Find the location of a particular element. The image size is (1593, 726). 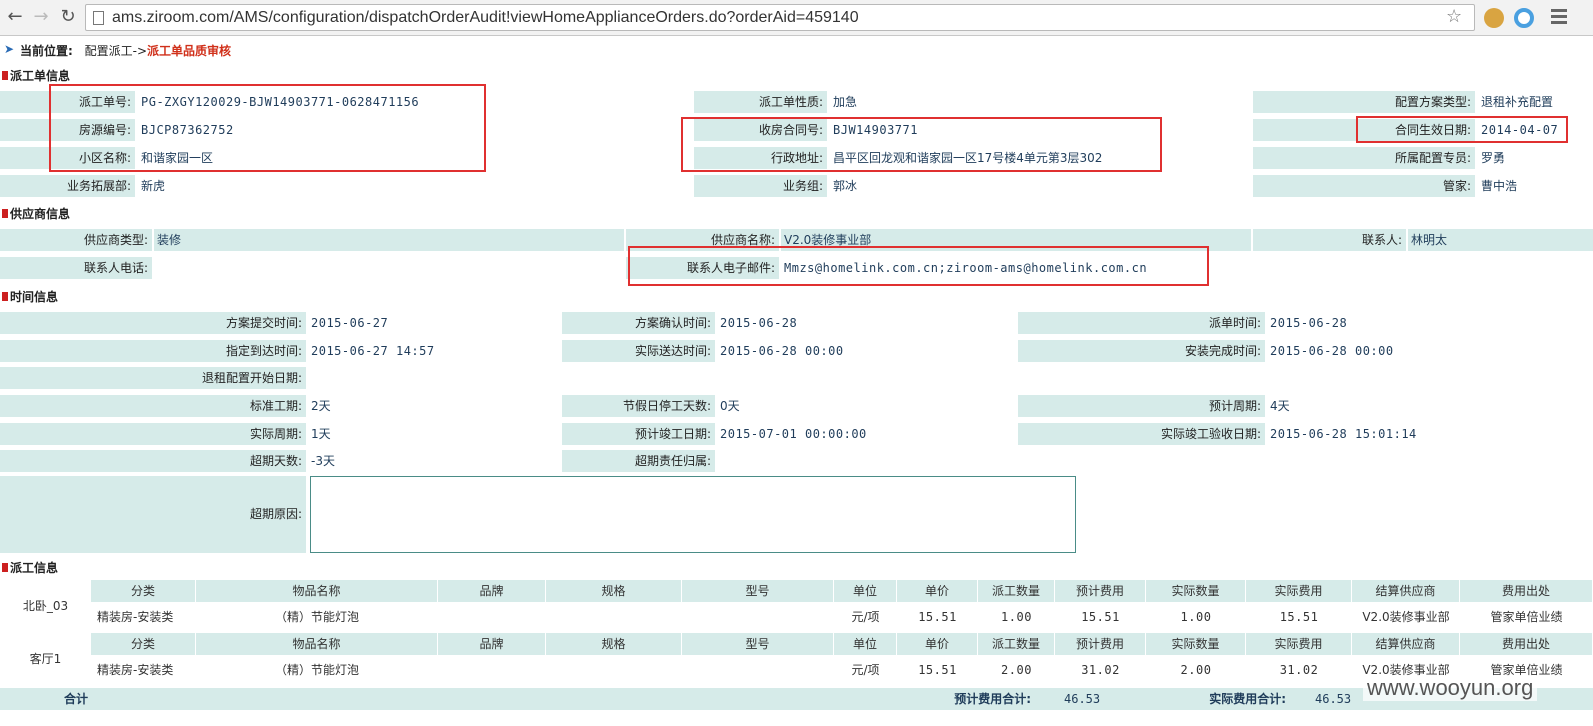

section-time-info: 时间信息 is located at coordinates (796, 297).